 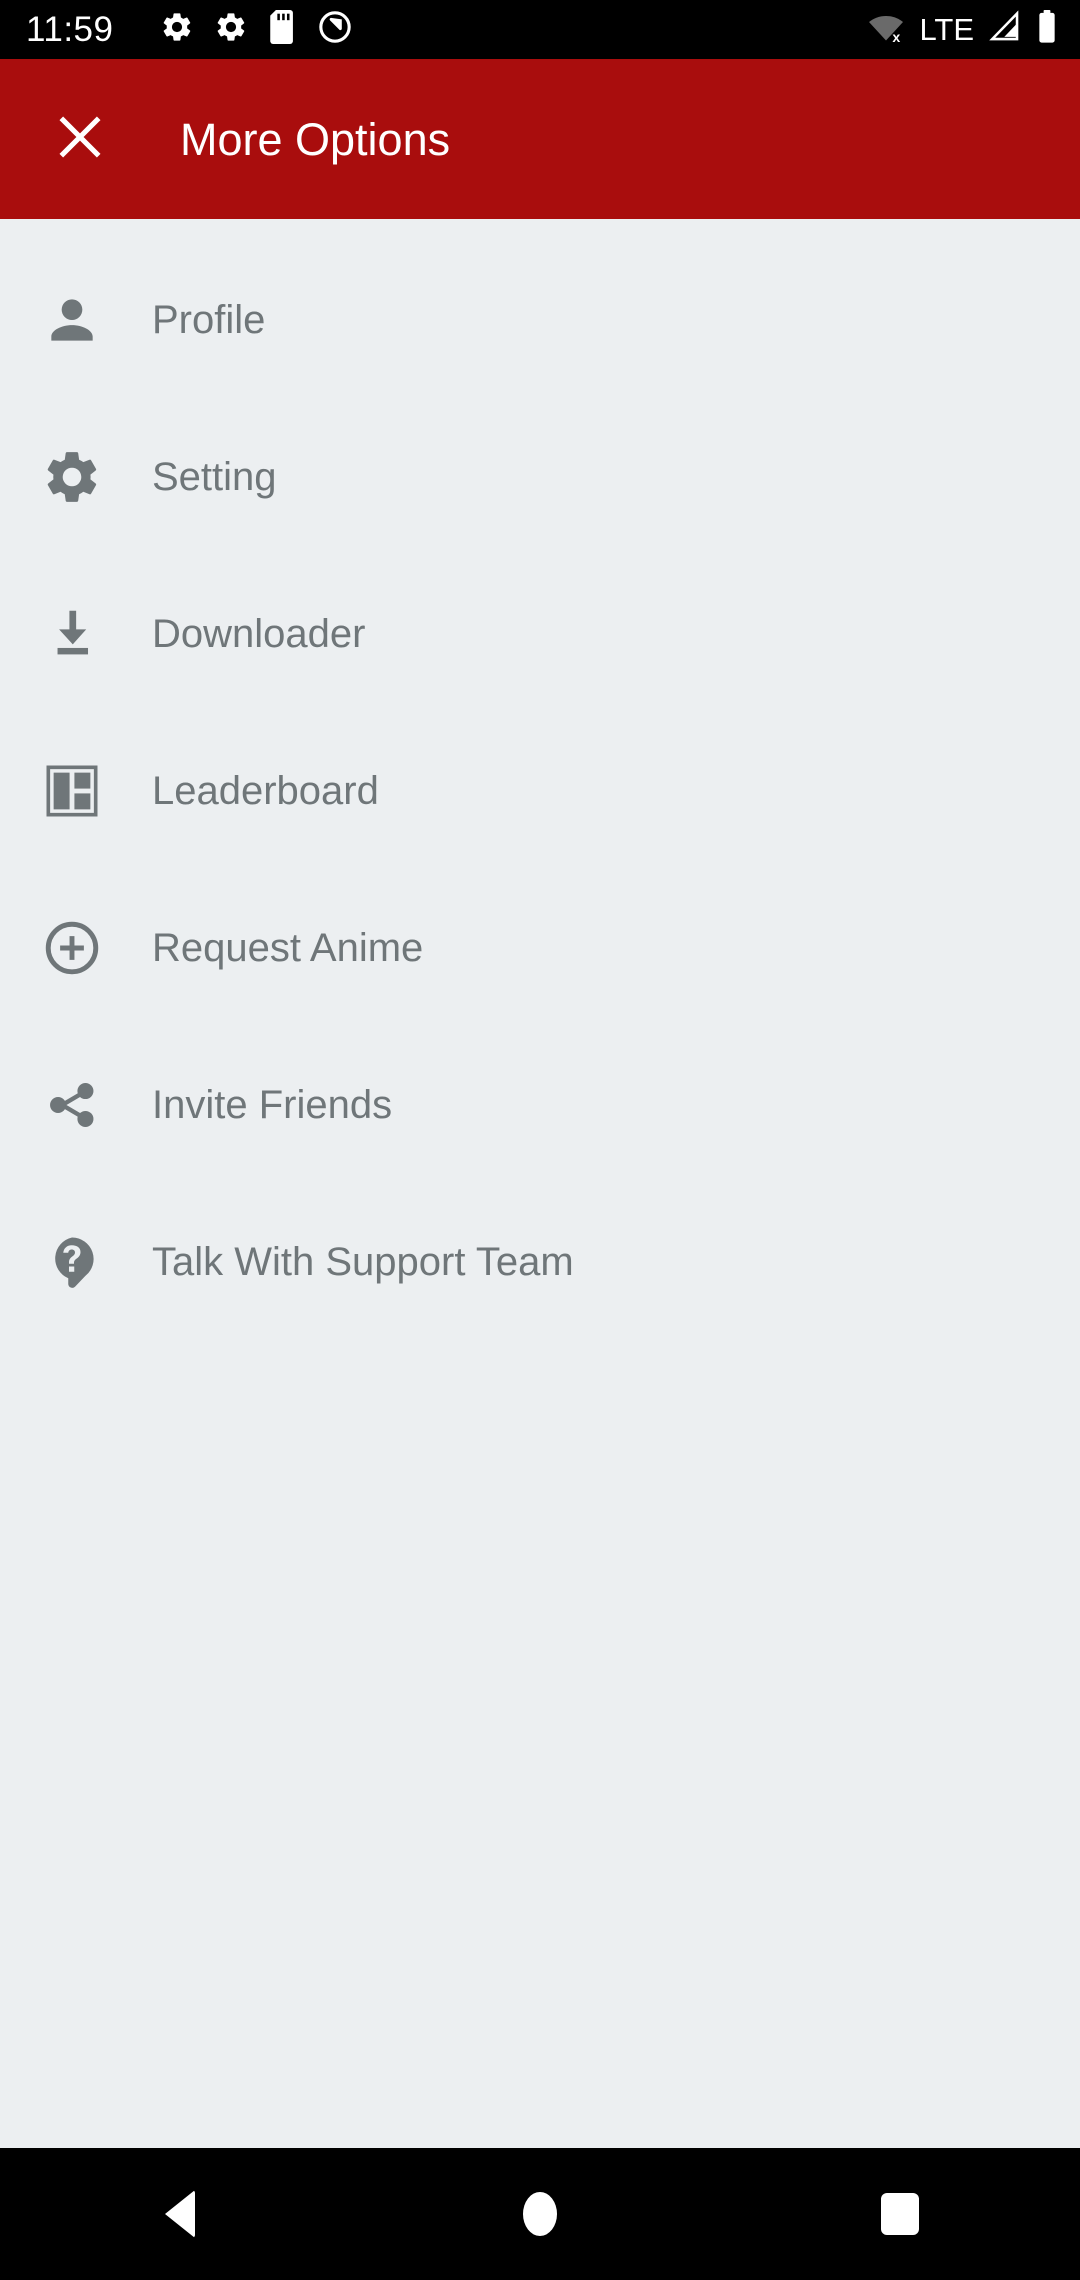 I want to click on status-bar-left: 11:59, so click(x=446, y=29).